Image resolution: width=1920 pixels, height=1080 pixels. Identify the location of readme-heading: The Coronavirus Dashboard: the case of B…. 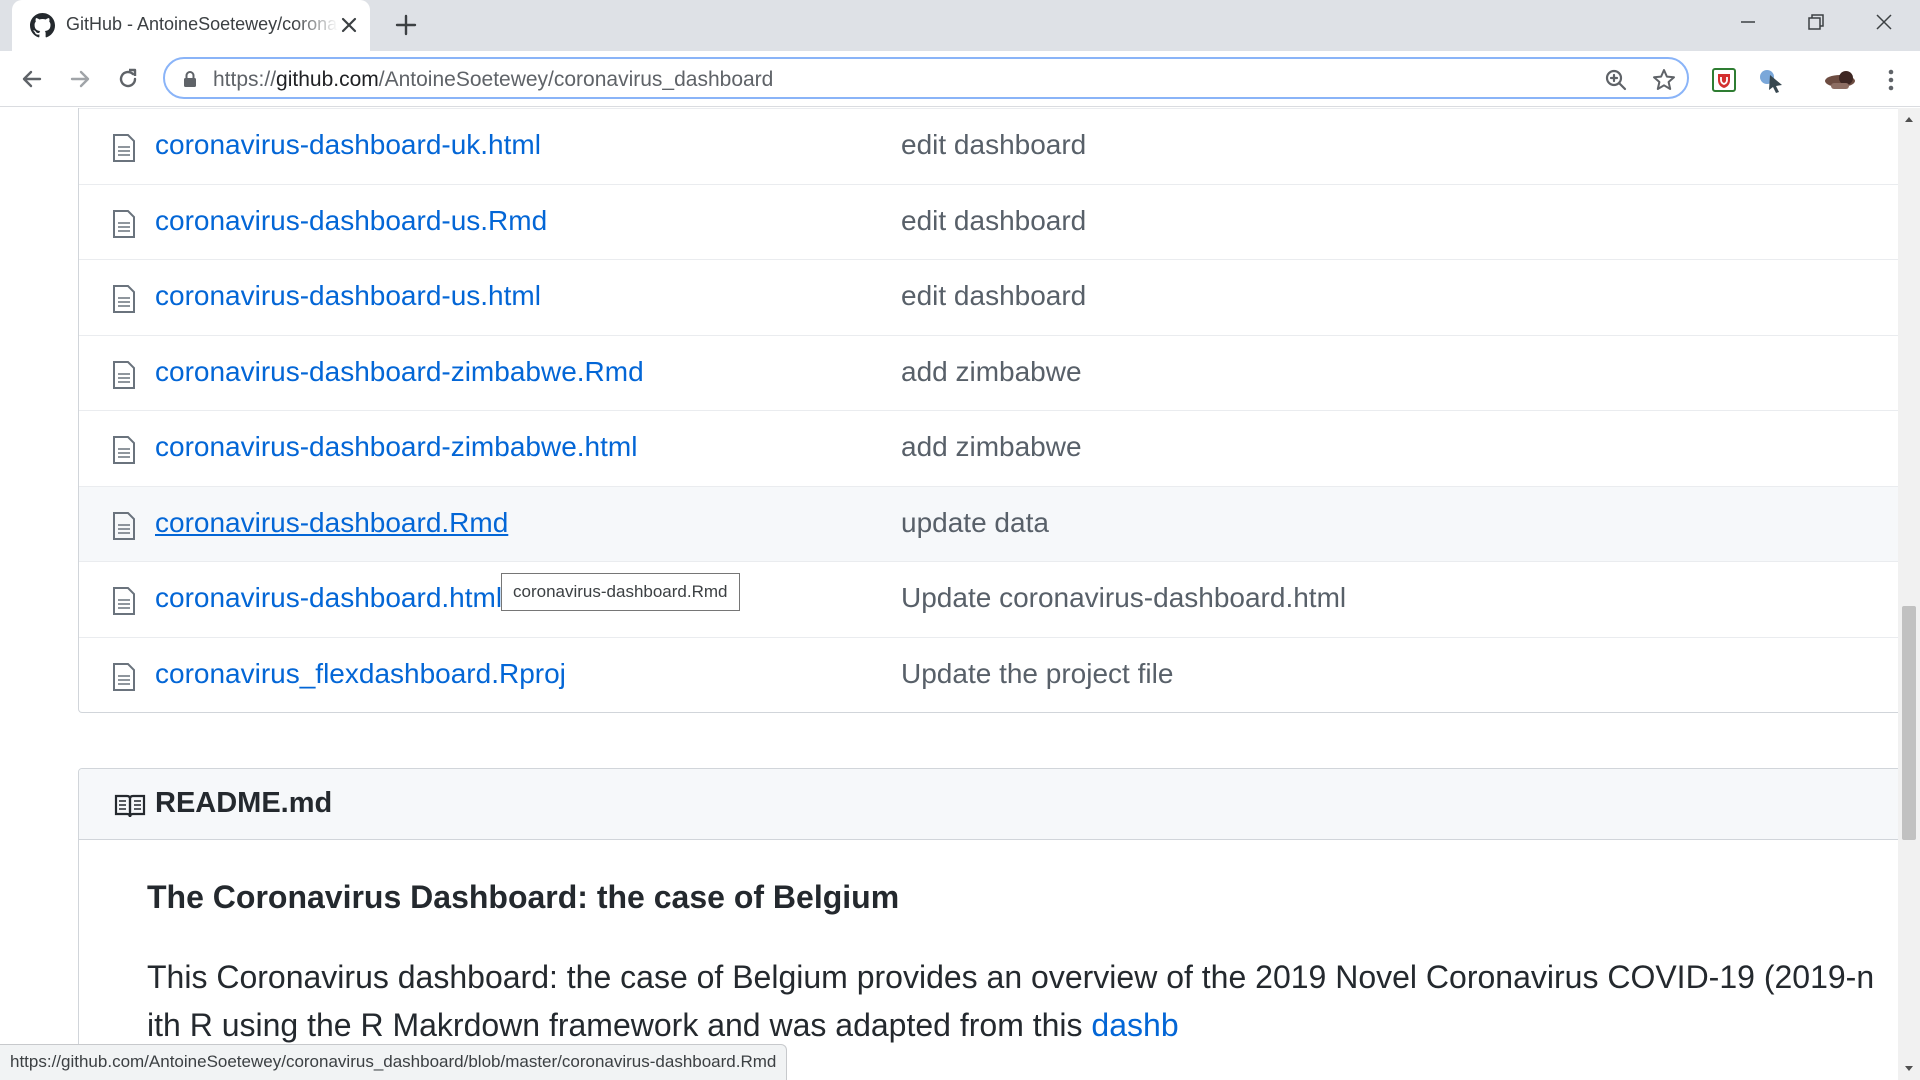
(523, 897).